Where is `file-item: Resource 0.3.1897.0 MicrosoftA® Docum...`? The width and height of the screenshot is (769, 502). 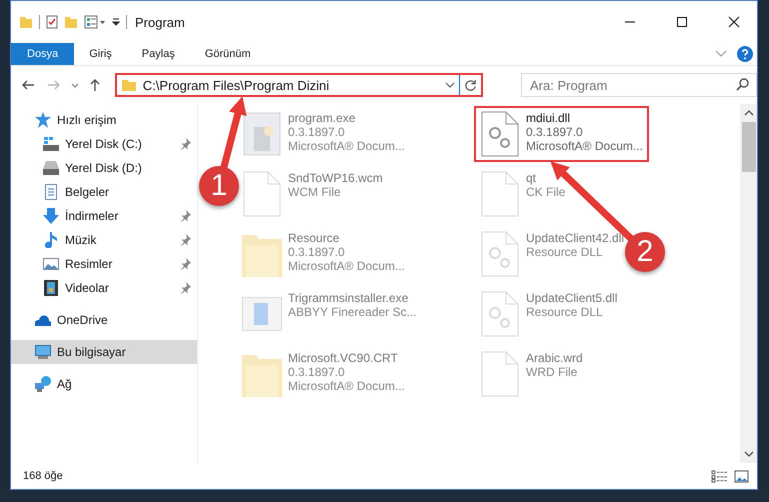 file-item: Resource 0.3.1897.0 MicrosoftA® Docum... is located at coordinates (323, 254).